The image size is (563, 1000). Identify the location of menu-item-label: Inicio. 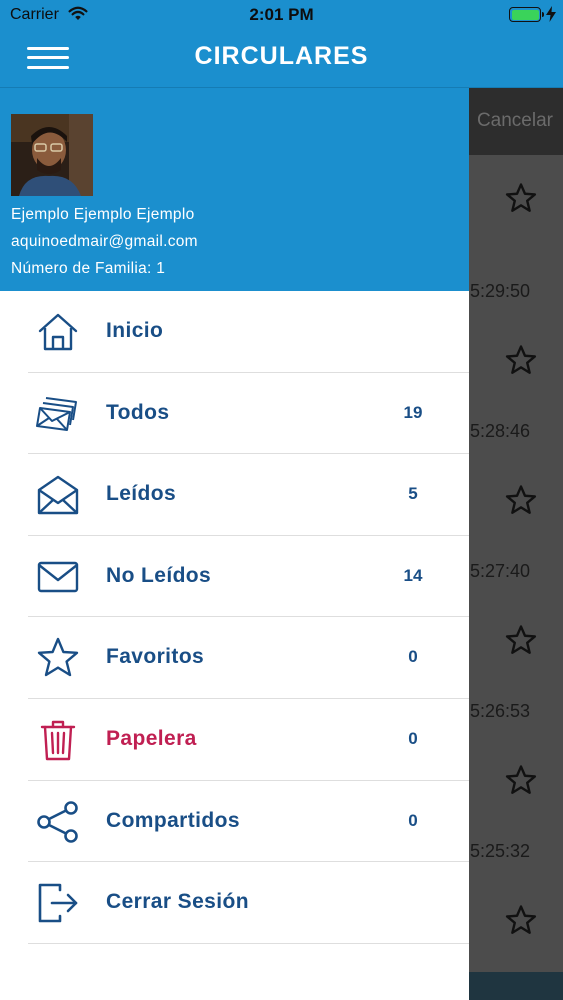
(135, 330).